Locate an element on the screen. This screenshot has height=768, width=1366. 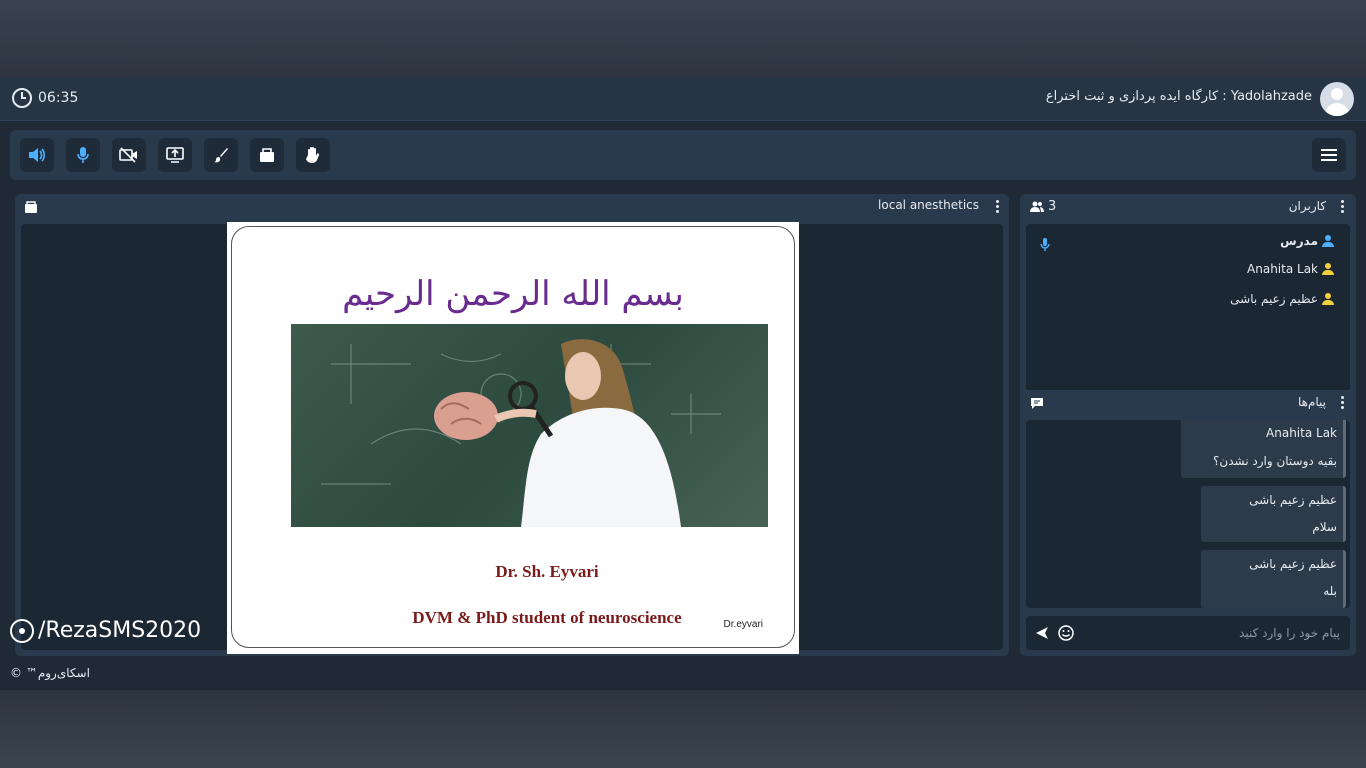
message-text: بله is located at coordinates (1330, 591).